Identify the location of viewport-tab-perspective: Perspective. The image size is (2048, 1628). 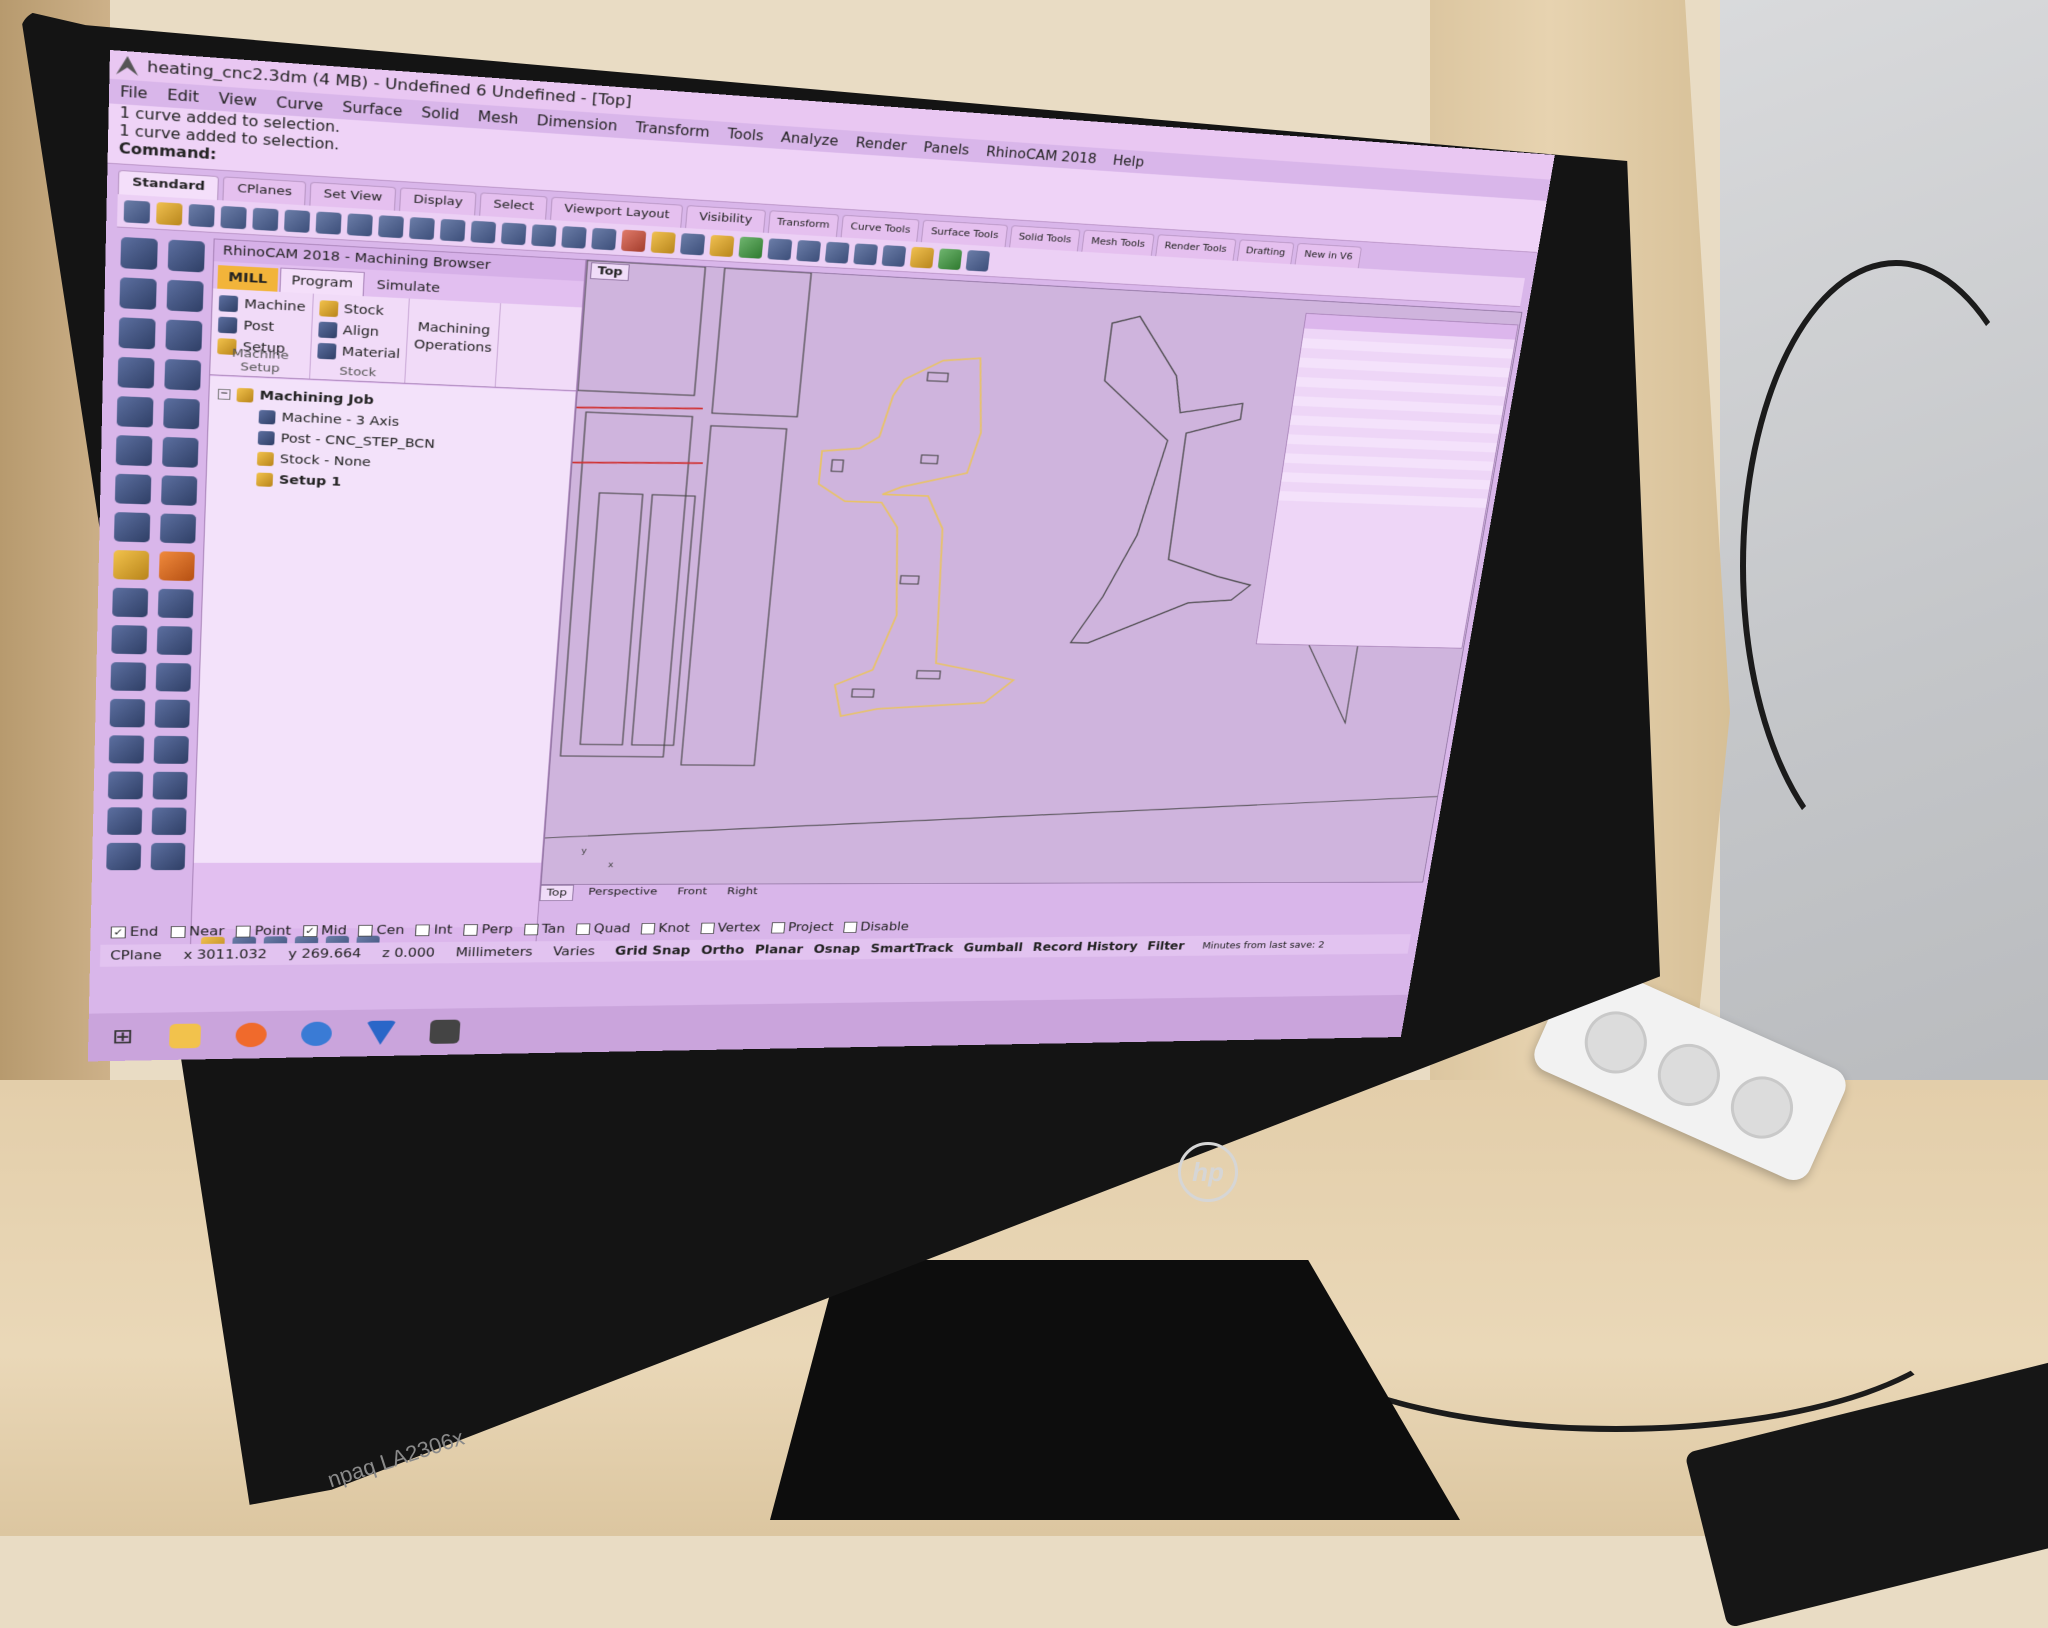
(622, 893).